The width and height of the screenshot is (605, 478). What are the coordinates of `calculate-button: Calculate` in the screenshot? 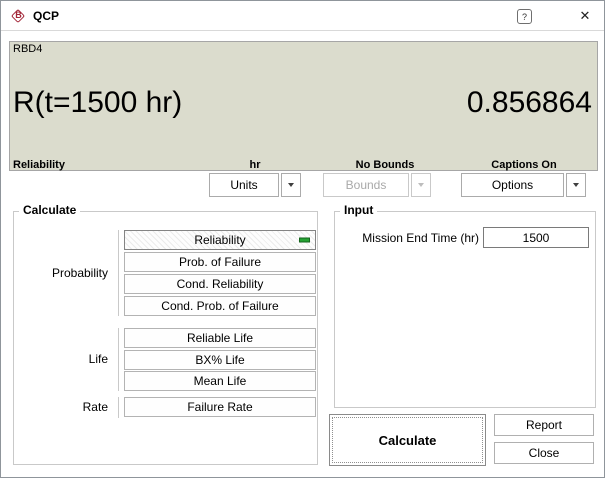 It's located at (407, 440).